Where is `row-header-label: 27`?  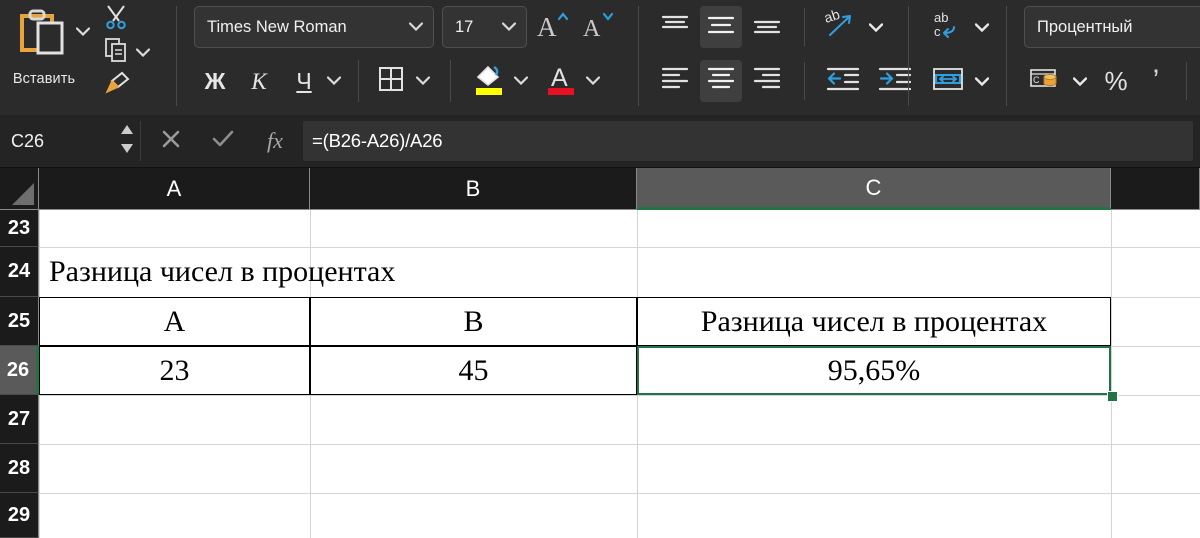
row-header-label: 27 is located at coordinates (19, 418).